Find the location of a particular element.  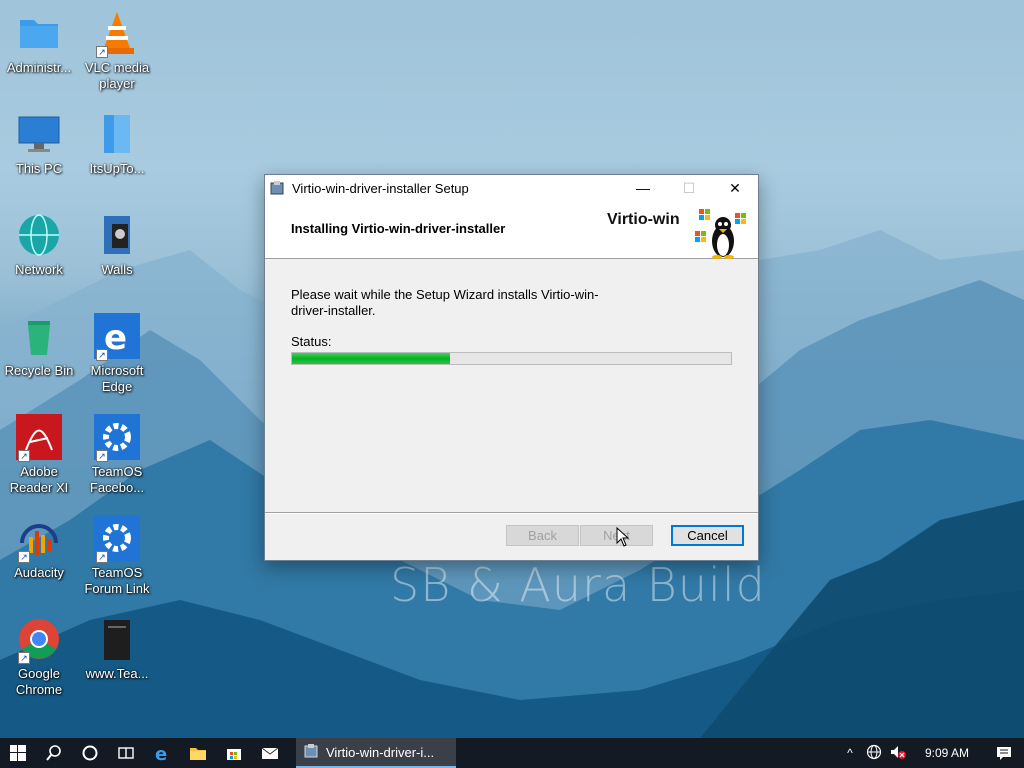

desktop-icon-label: Audacity is located at coordinates (39, 572).